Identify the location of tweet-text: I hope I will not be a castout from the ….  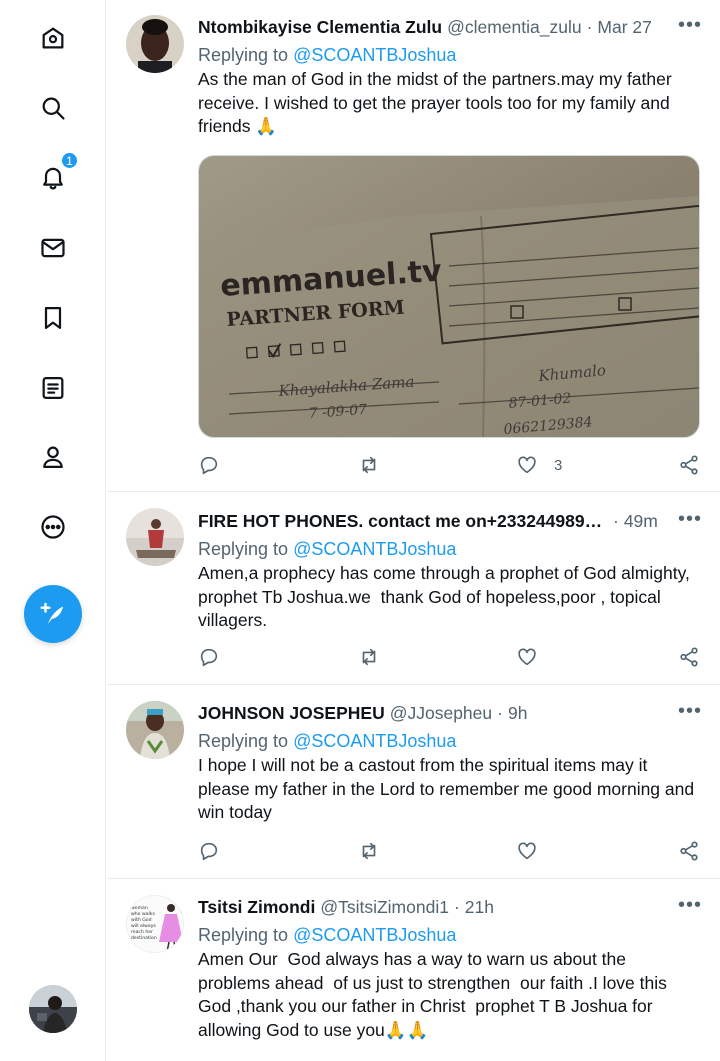
(448, 788).